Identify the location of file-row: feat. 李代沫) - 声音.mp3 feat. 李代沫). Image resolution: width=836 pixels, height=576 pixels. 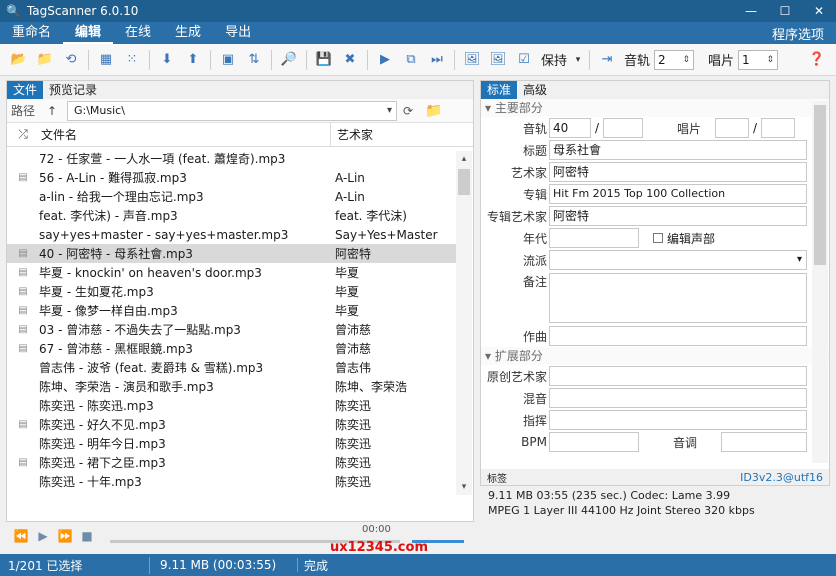
(232, 215).